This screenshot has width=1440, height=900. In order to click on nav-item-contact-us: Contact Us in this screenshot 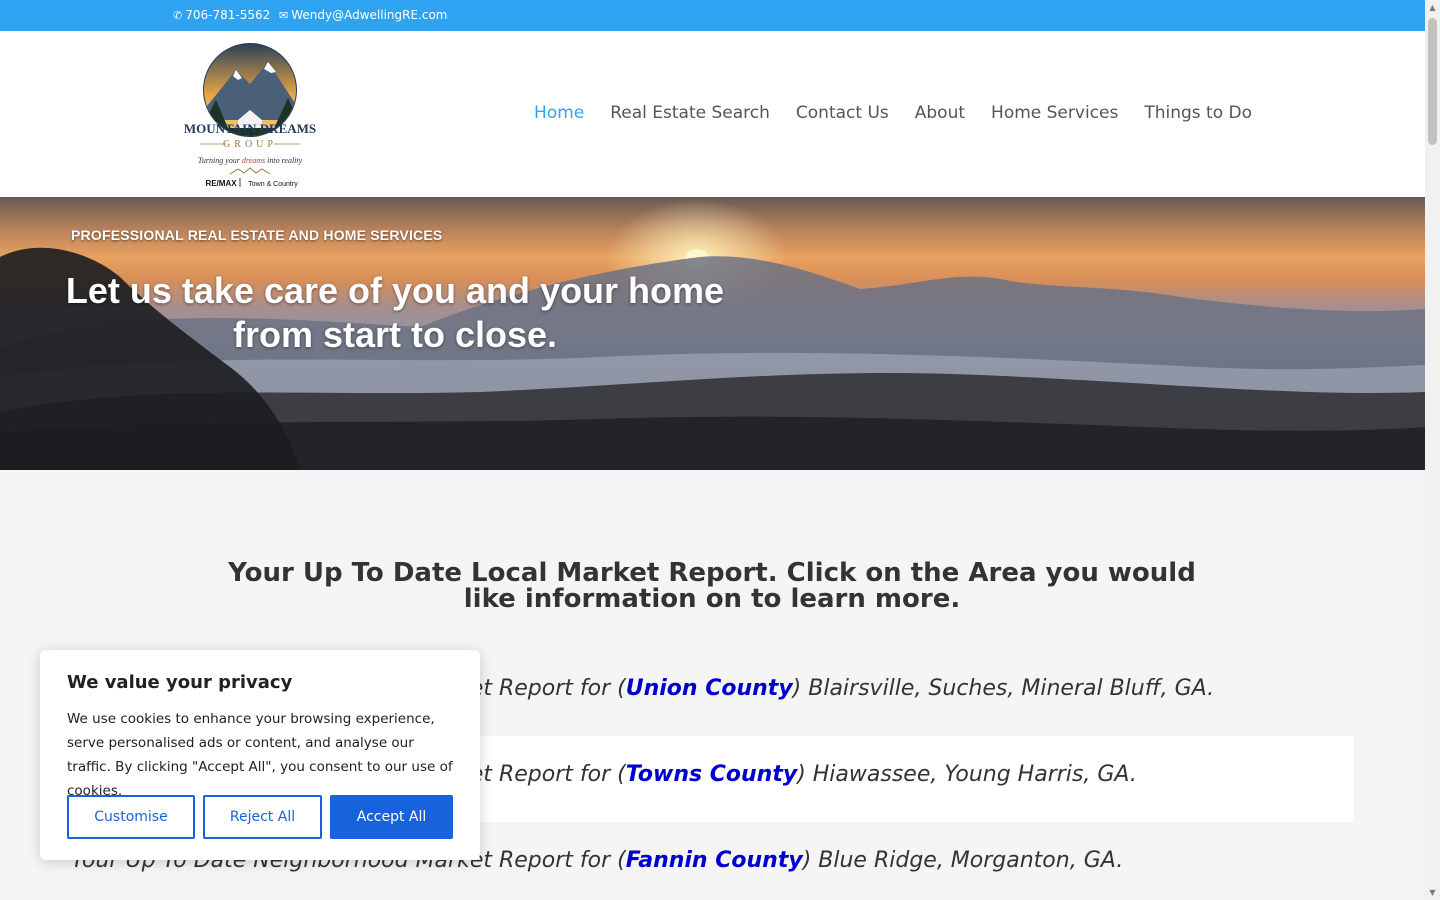, I will do `click(842, 113)`.